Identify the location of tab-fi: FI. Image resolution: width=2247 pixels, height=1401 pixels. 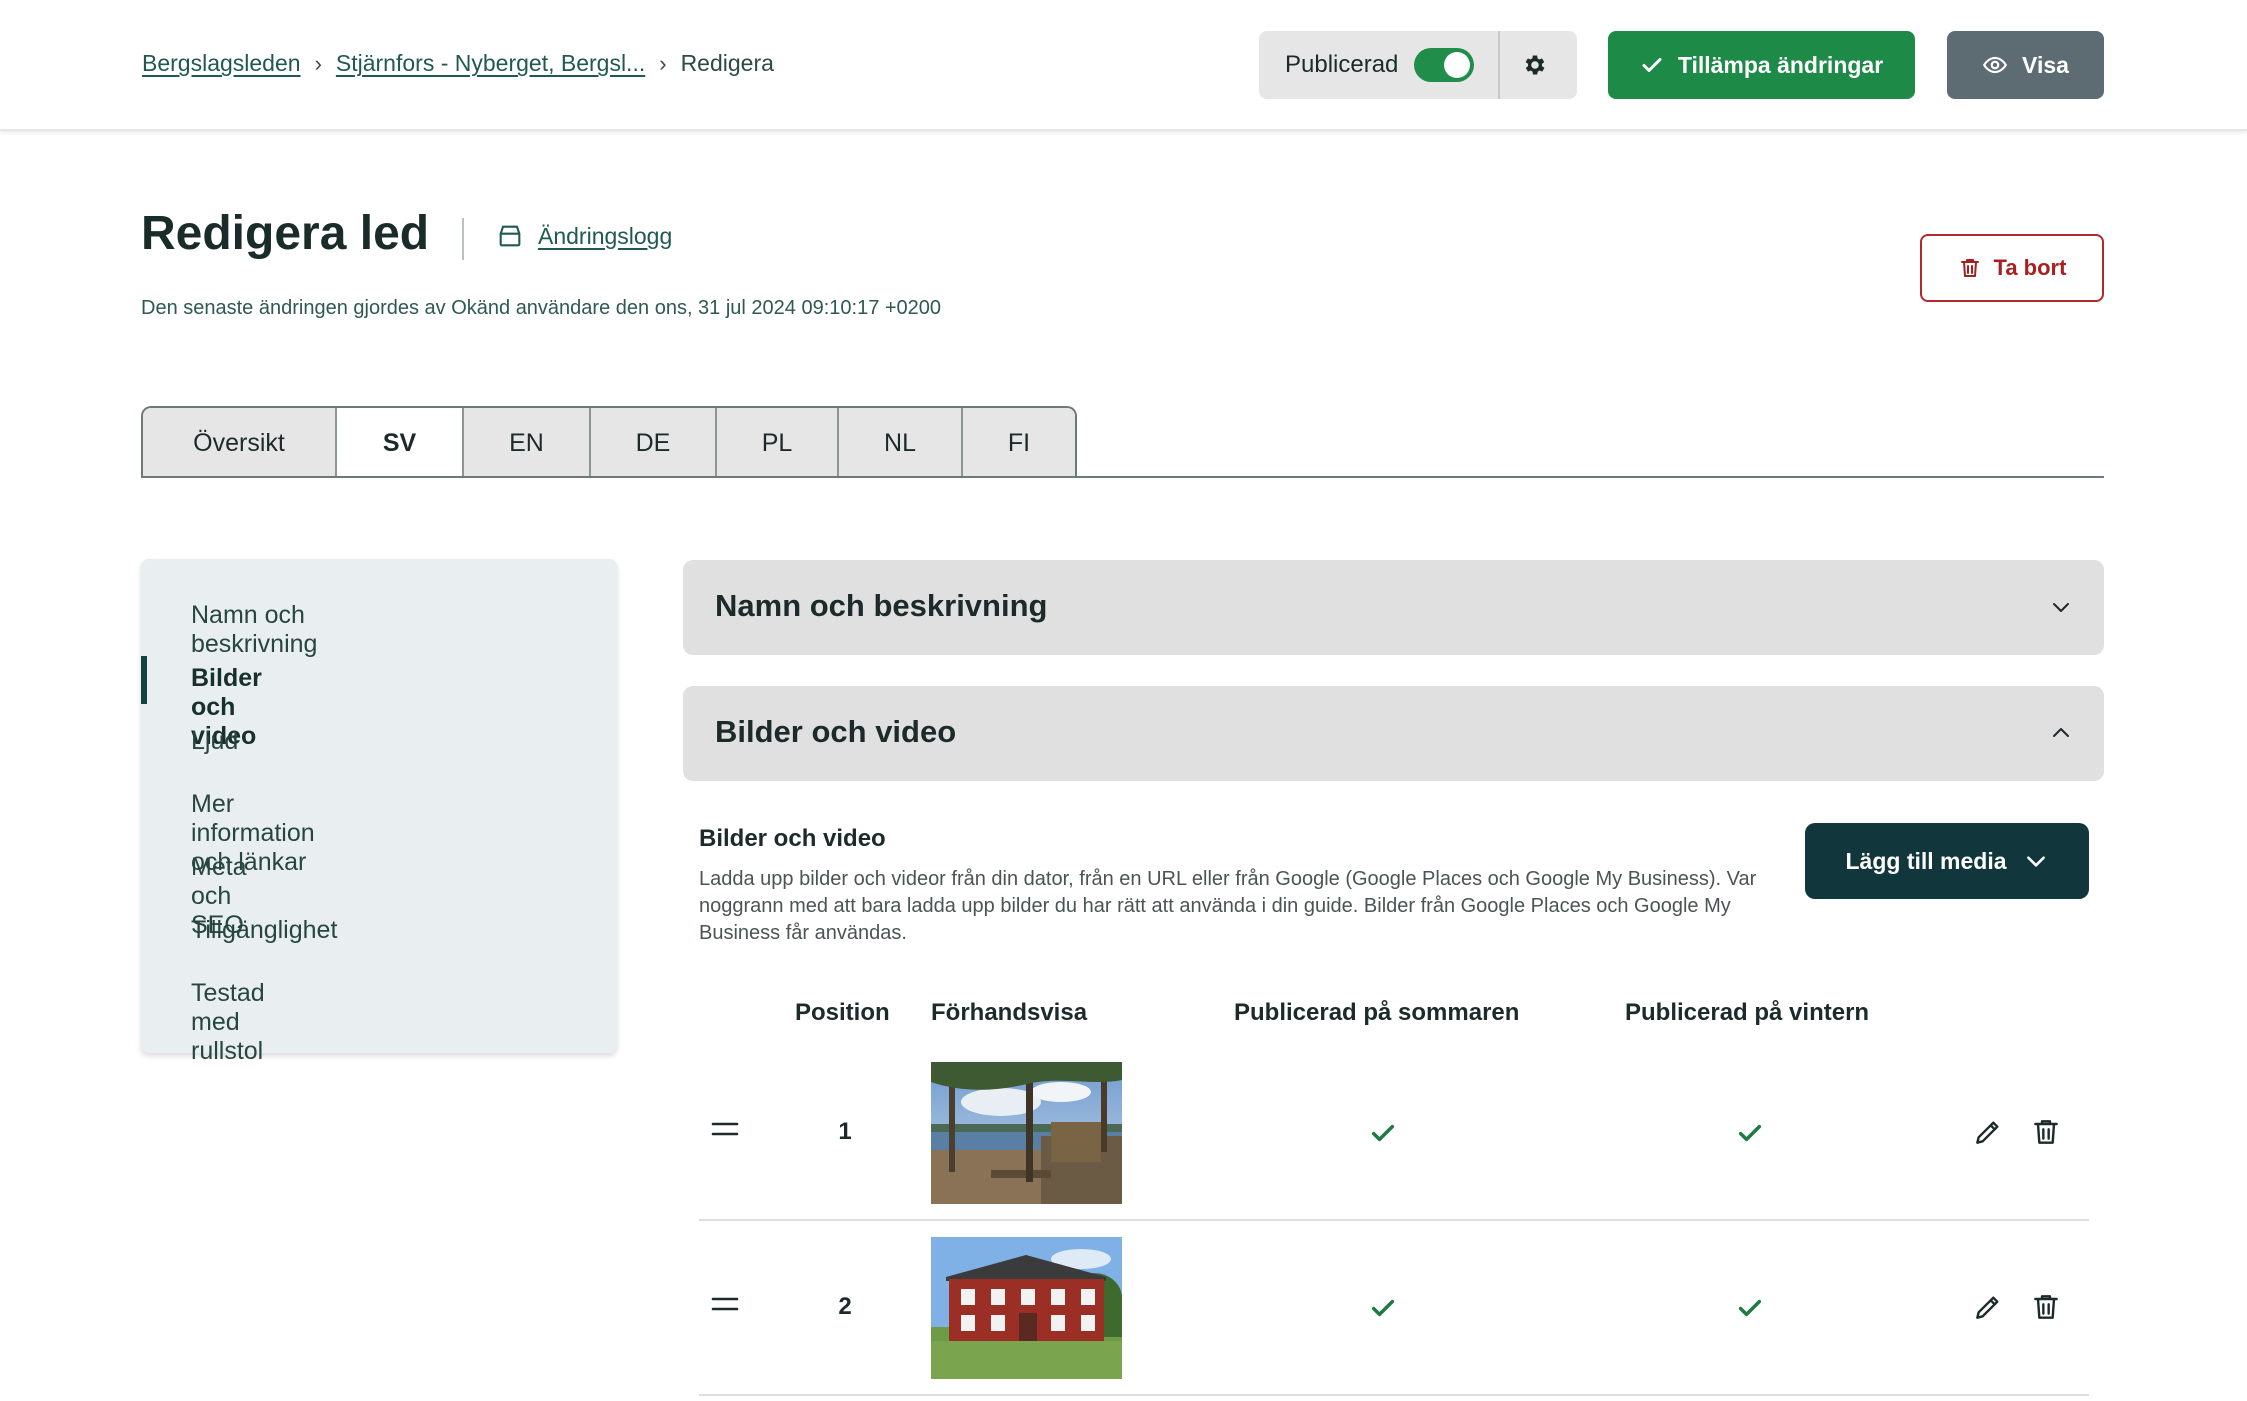
(1019, 443).